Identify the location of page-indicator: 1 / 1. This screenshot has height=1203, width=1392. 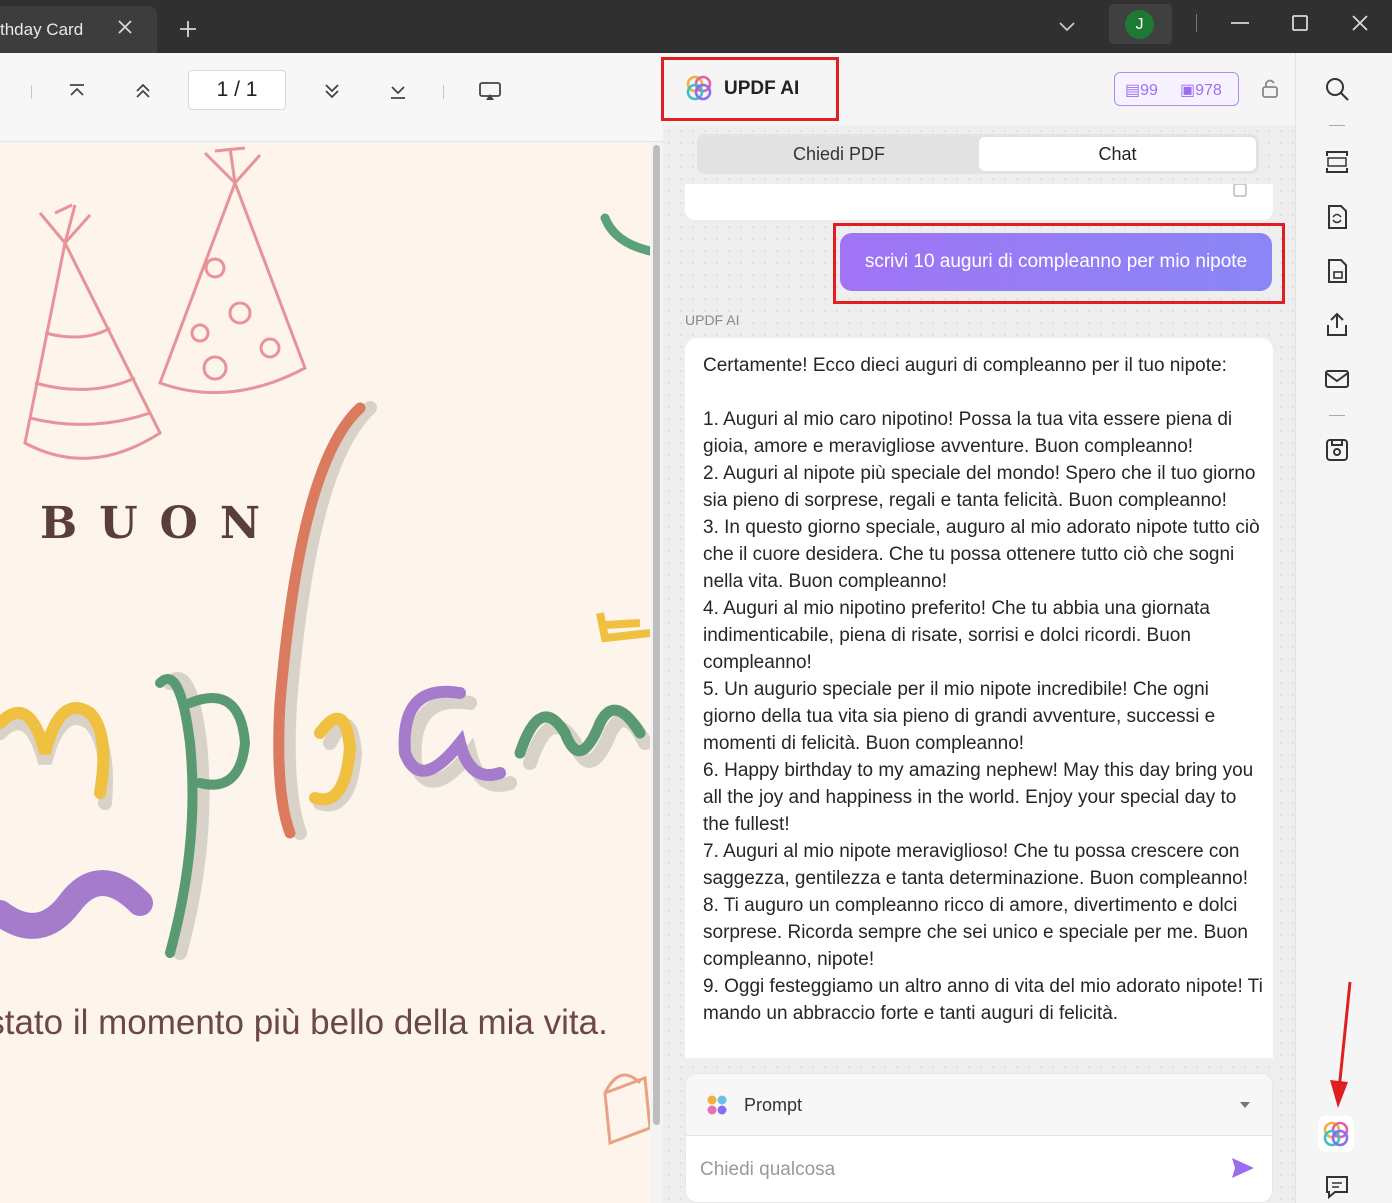
(237, 90).